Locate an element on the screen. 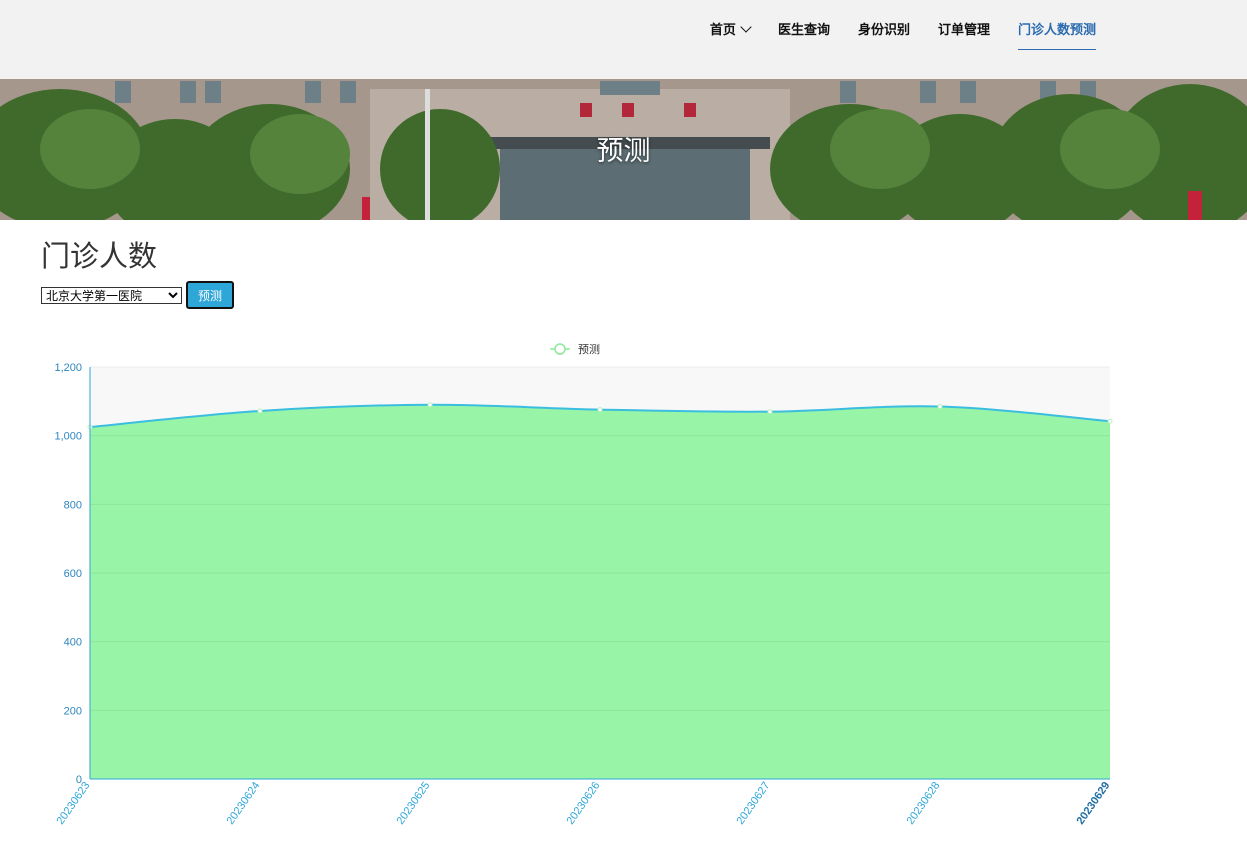 This screenshot has height=845, width=1247. nav-item-orders: 订单管理 is located at coordinates (964, 24).